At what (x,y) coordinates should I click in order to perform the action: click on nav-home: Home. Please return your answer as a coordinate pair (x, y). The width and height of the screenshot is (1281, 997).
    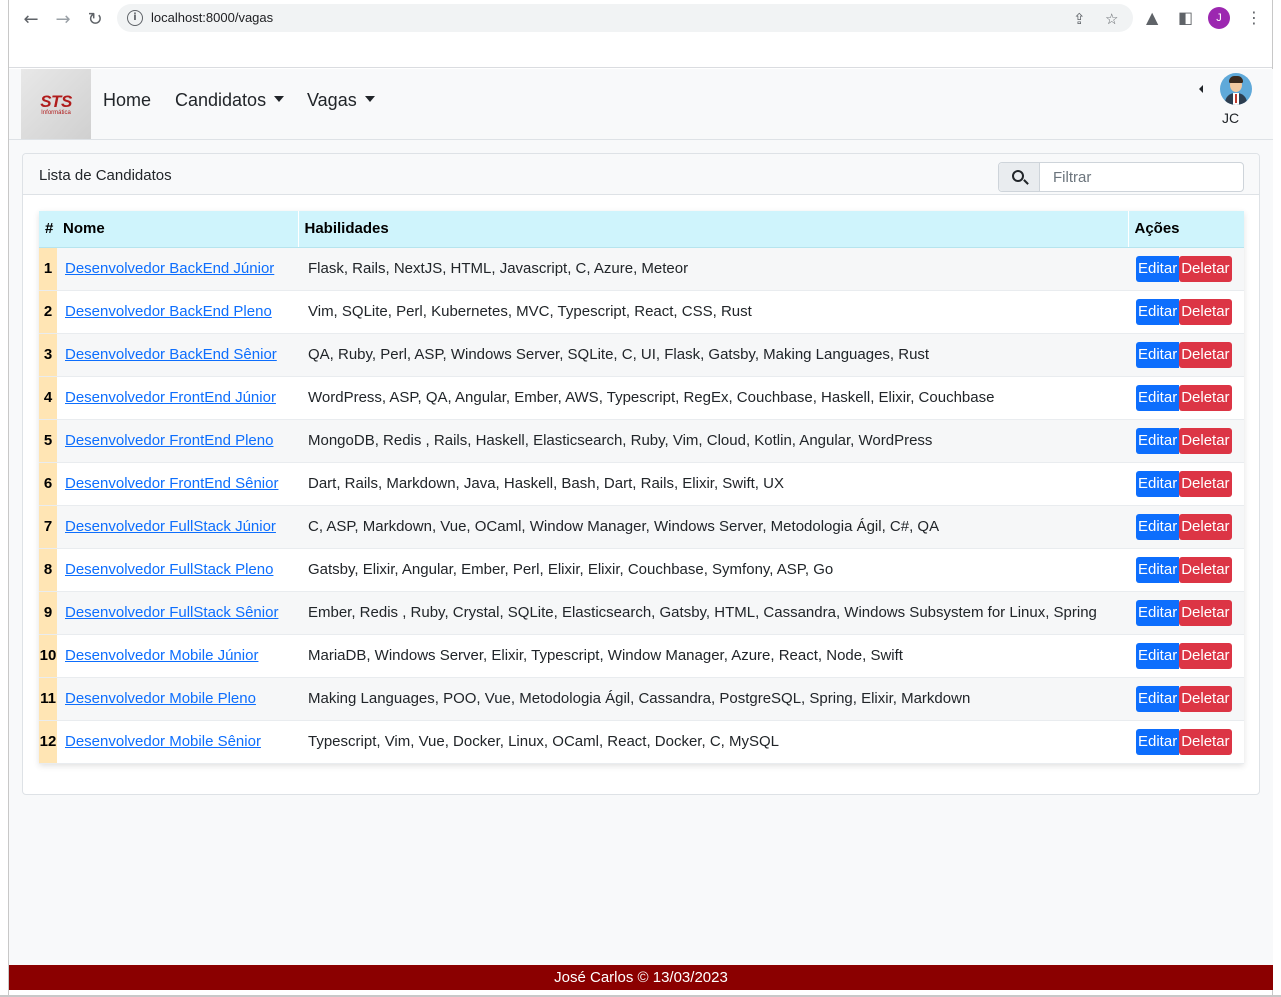
    Looking at the image, I should click on (127, 100).